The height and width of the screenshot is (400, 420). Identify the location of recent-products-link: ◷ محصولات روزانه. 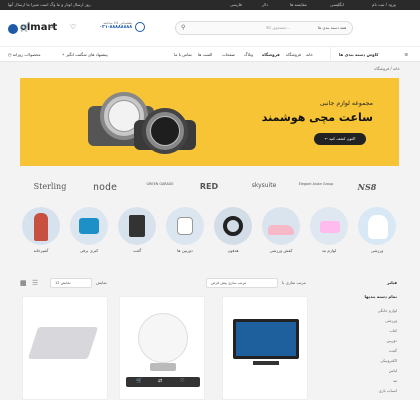
(24, 55).